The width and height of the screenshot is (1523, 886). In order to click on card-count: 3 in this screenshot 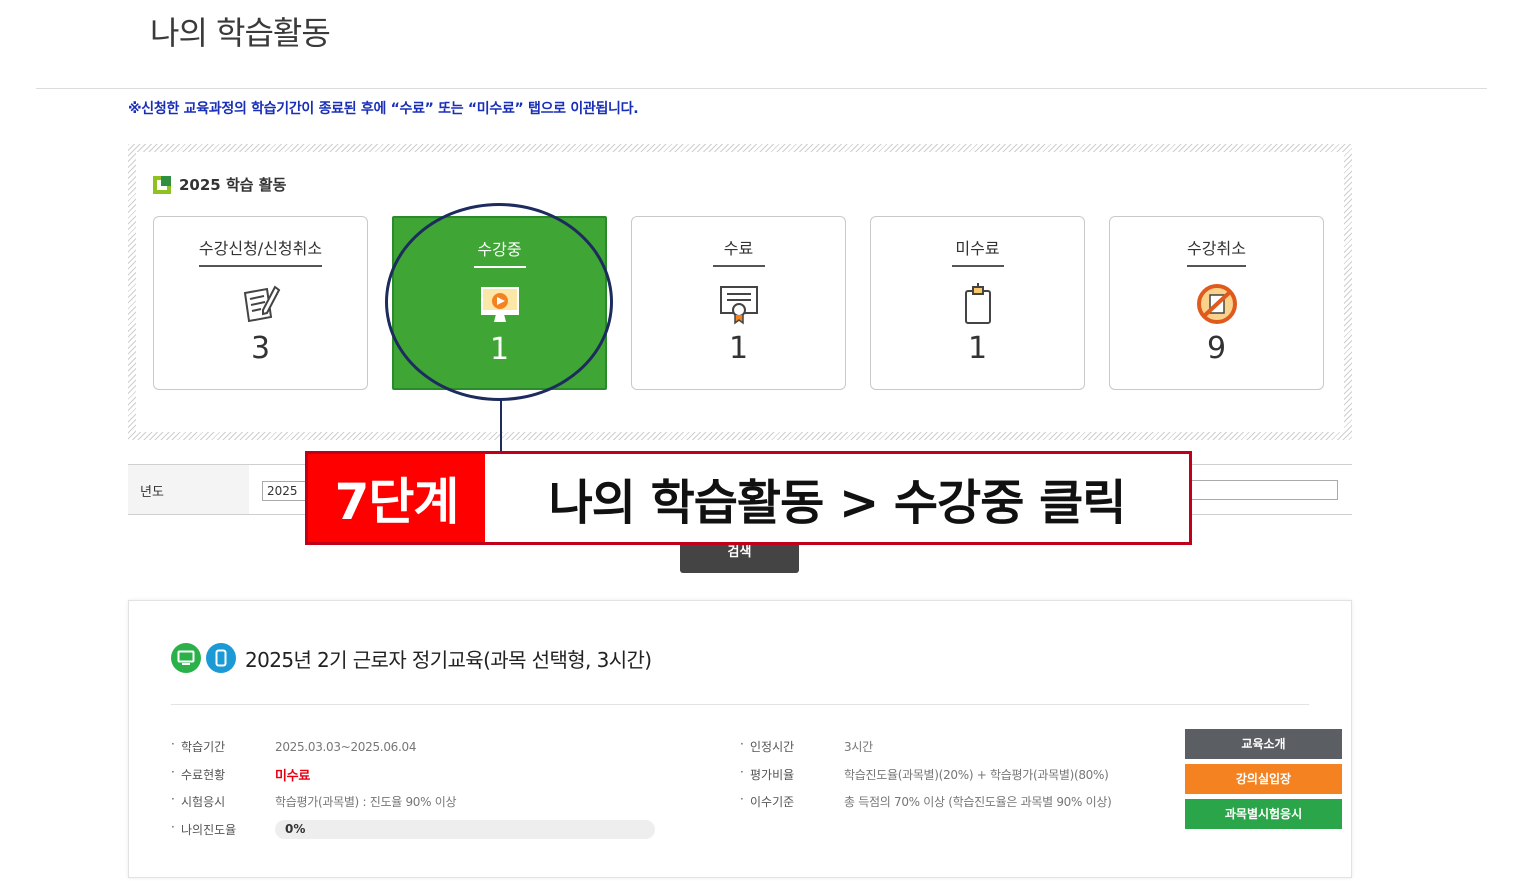, I will do `click(260, 348)`.